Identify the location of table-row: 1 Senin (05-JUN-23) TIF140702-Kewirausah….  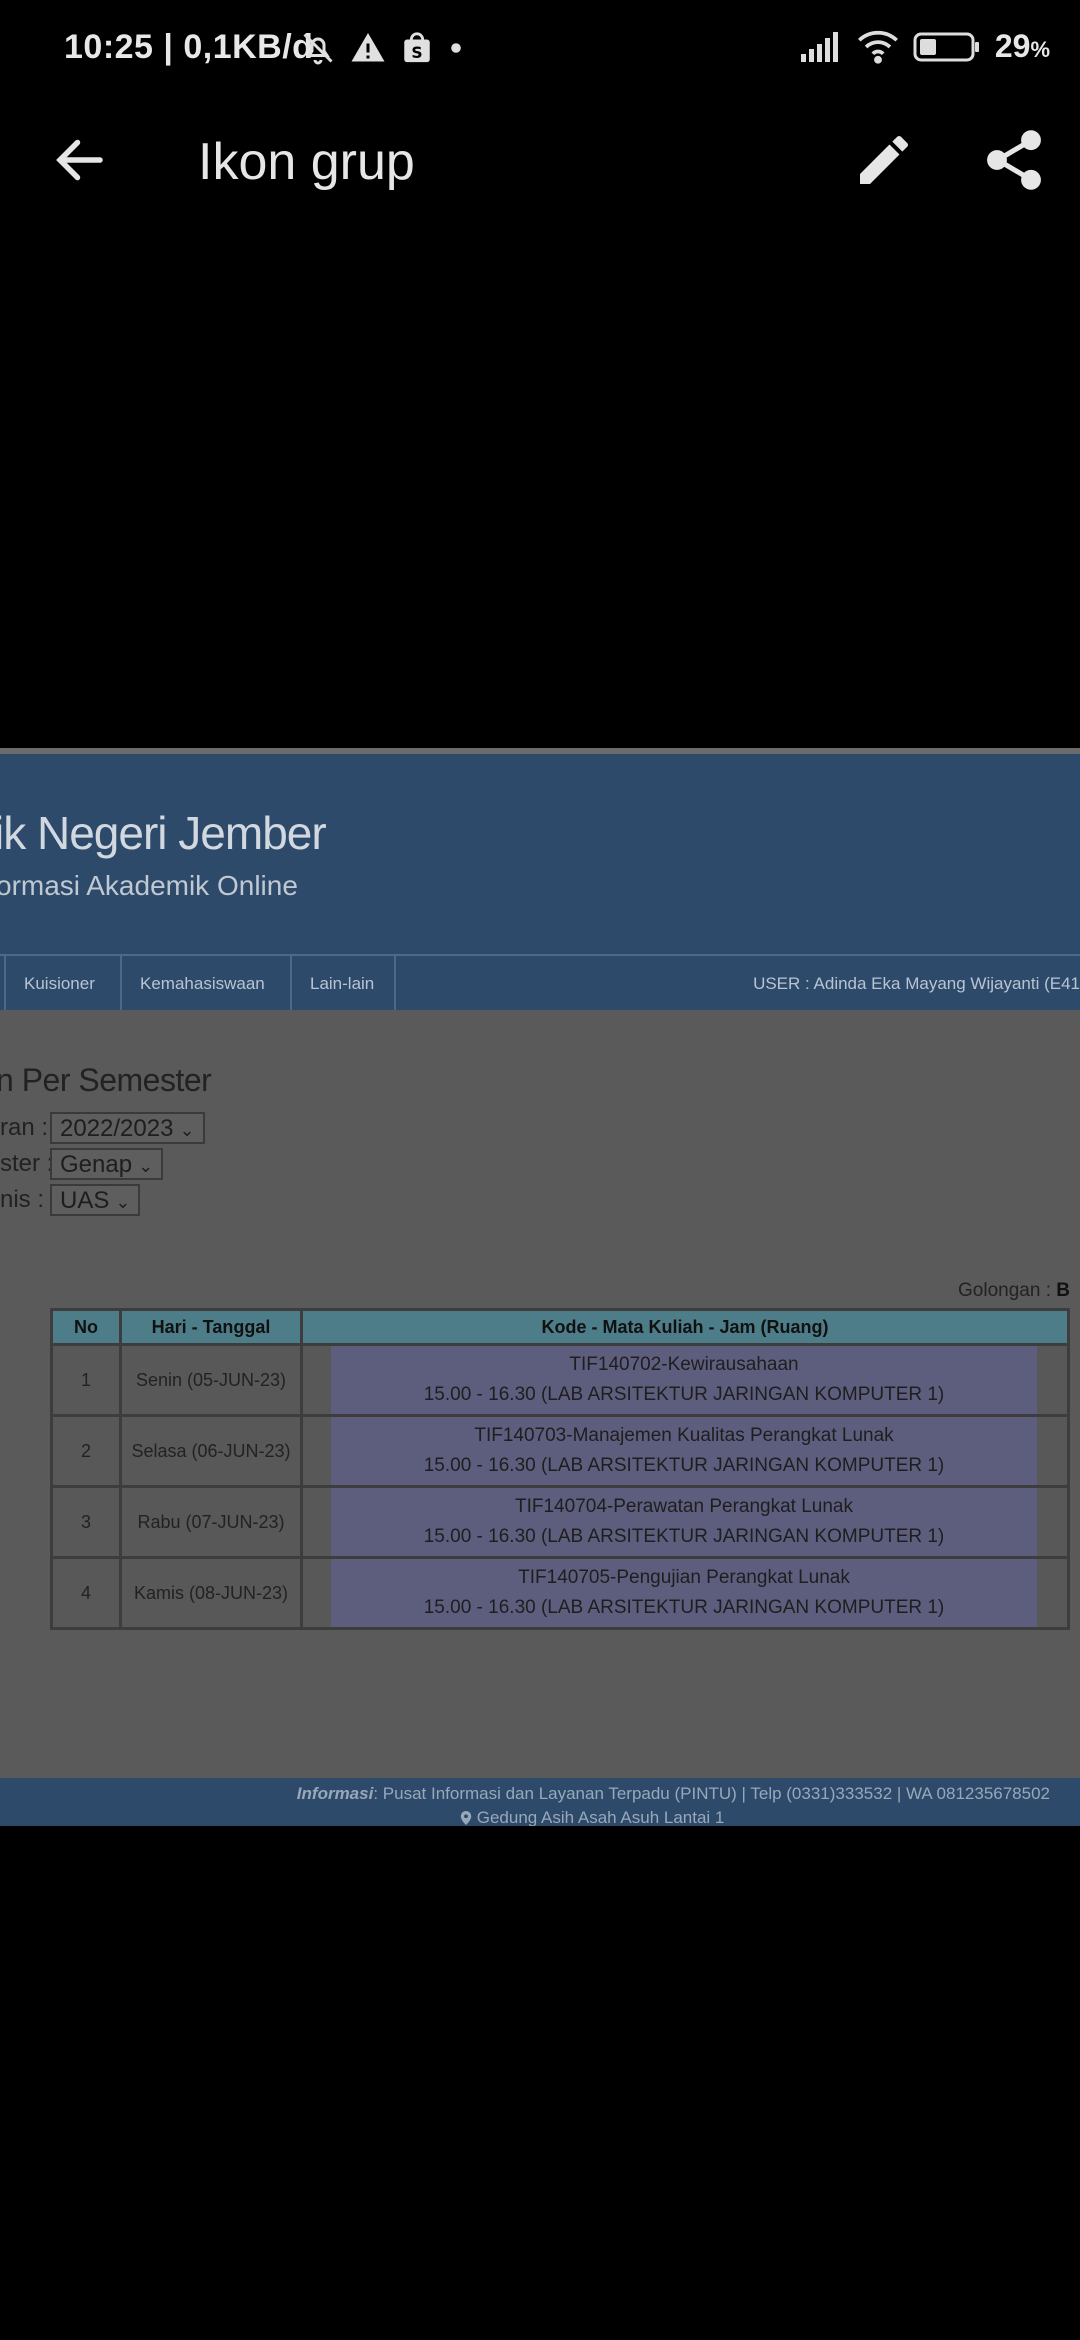
(560, 1380).